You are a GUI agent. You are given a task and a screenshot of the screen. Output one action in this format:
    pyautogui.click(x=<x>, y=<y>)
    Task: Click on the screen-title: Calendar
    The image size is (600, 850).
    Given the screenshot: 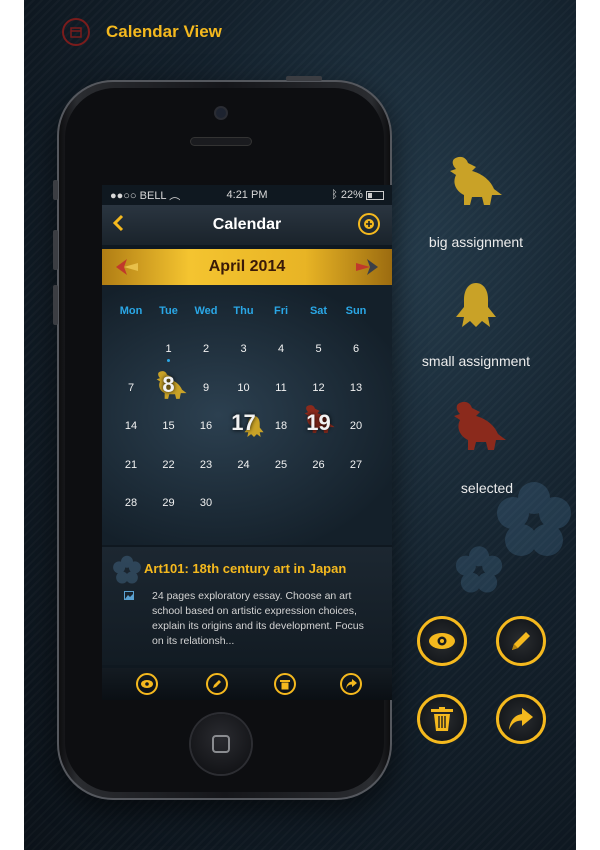 What is the action you would take?
    pyautogui.click(x=247, y=224)
    